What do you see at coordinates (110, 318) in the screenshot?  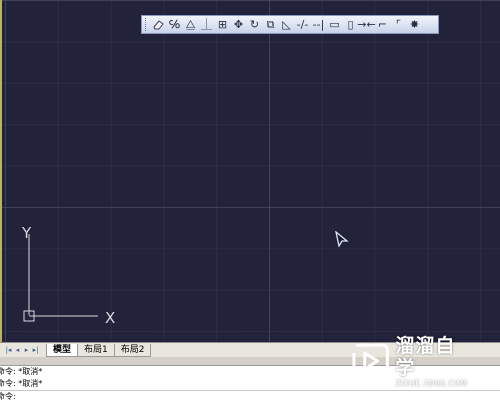 I see `ucs-x-label: X` at bounding box center [110, 318].